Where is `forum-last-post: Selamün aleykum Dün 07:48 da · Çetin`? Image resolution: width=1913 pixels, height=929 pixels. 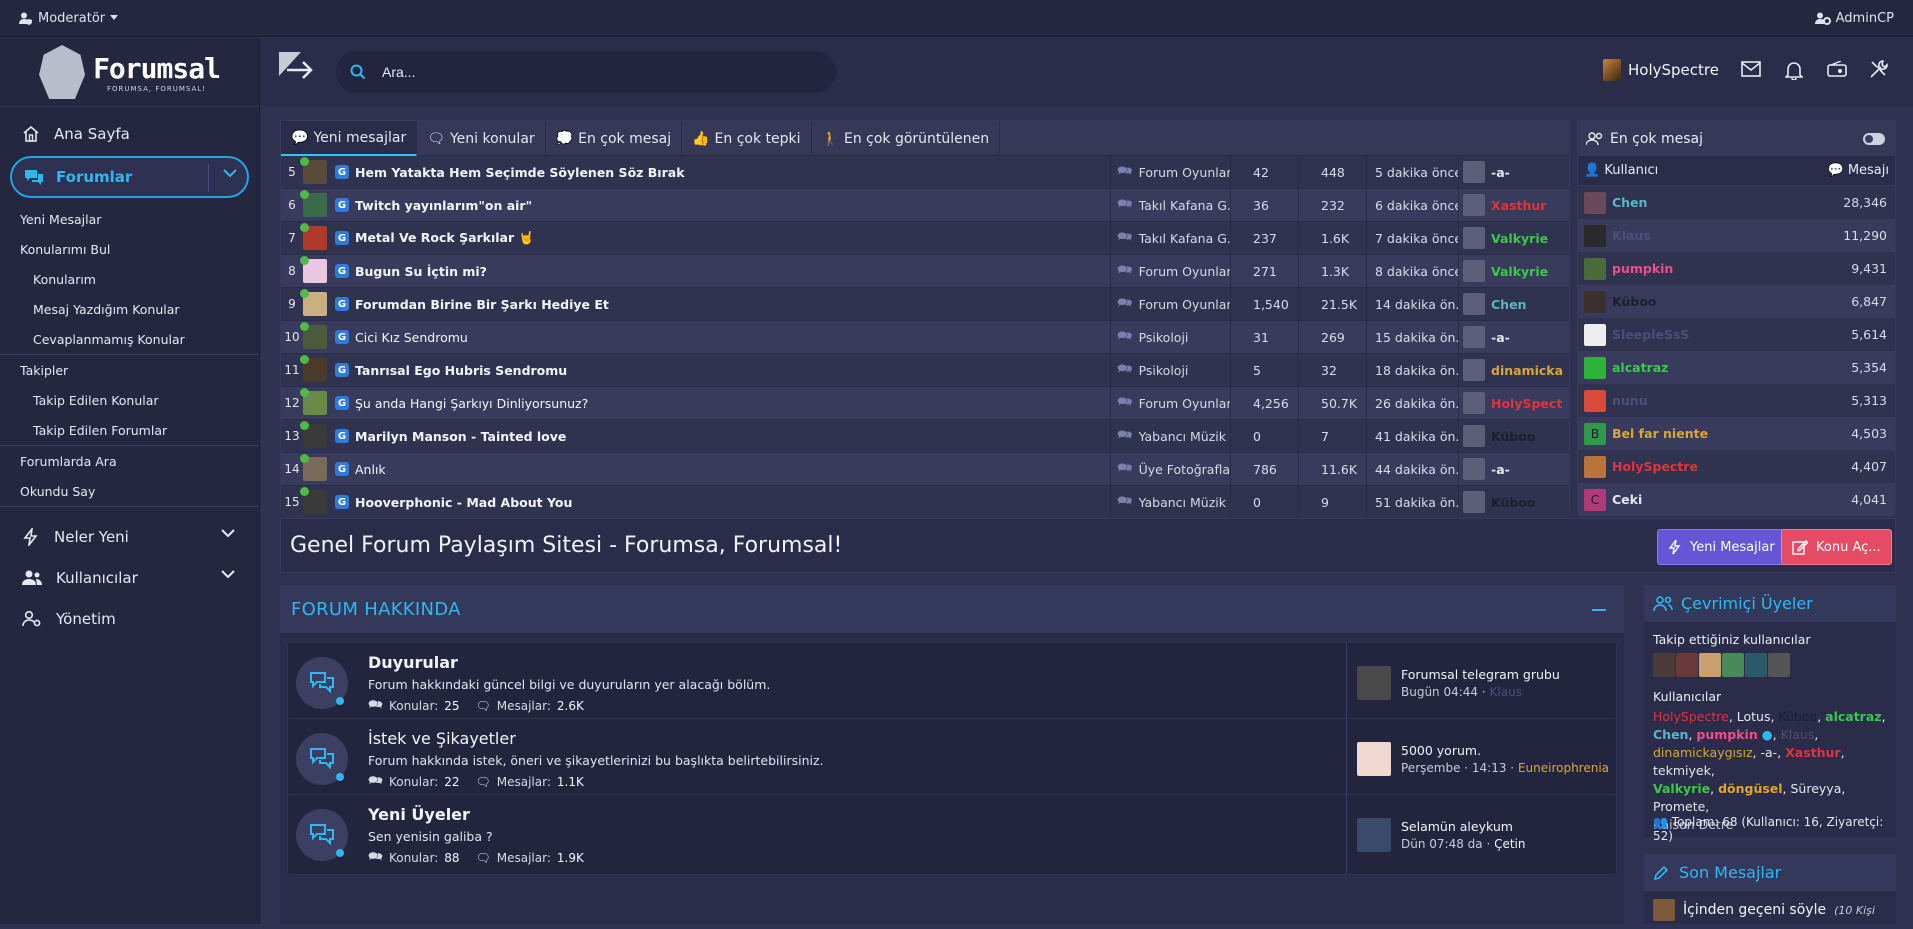 forum-last-post: Selamün aleykum Dün 07:48 da · Çetin is located at coordinates (1436, 834).